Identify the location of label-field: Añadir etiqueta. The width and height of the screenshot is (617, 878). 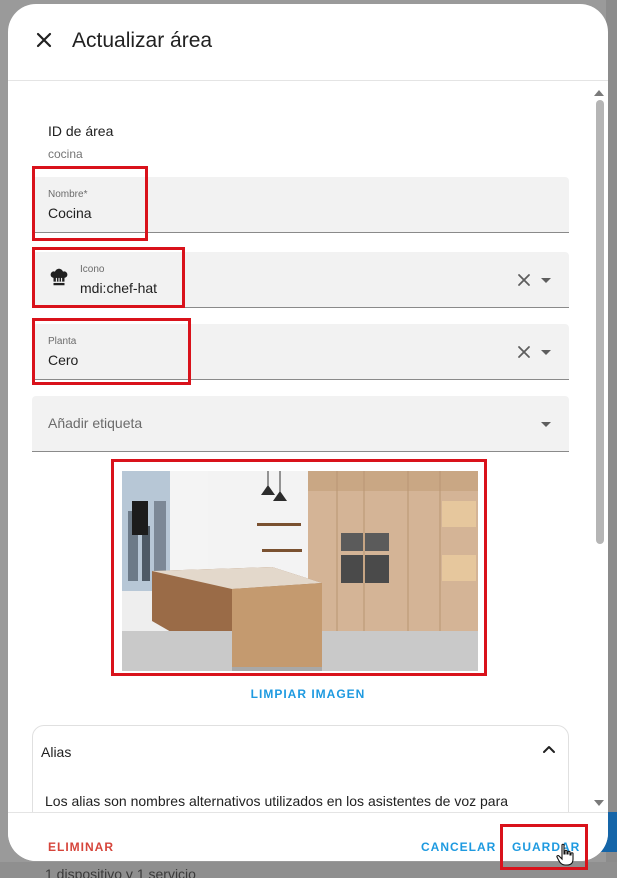
(300, 424).